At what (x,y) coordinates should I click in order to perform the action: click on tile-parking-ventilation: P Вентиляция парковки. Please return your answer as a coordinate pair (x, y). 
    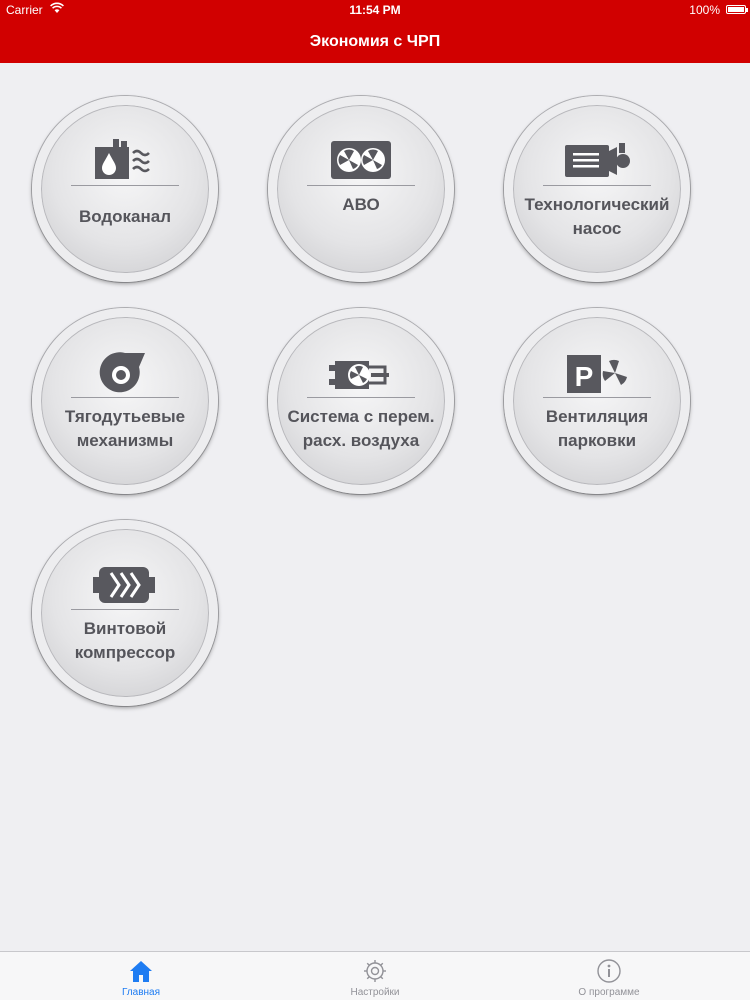
    Looking at the image, I should click on (597, 401).